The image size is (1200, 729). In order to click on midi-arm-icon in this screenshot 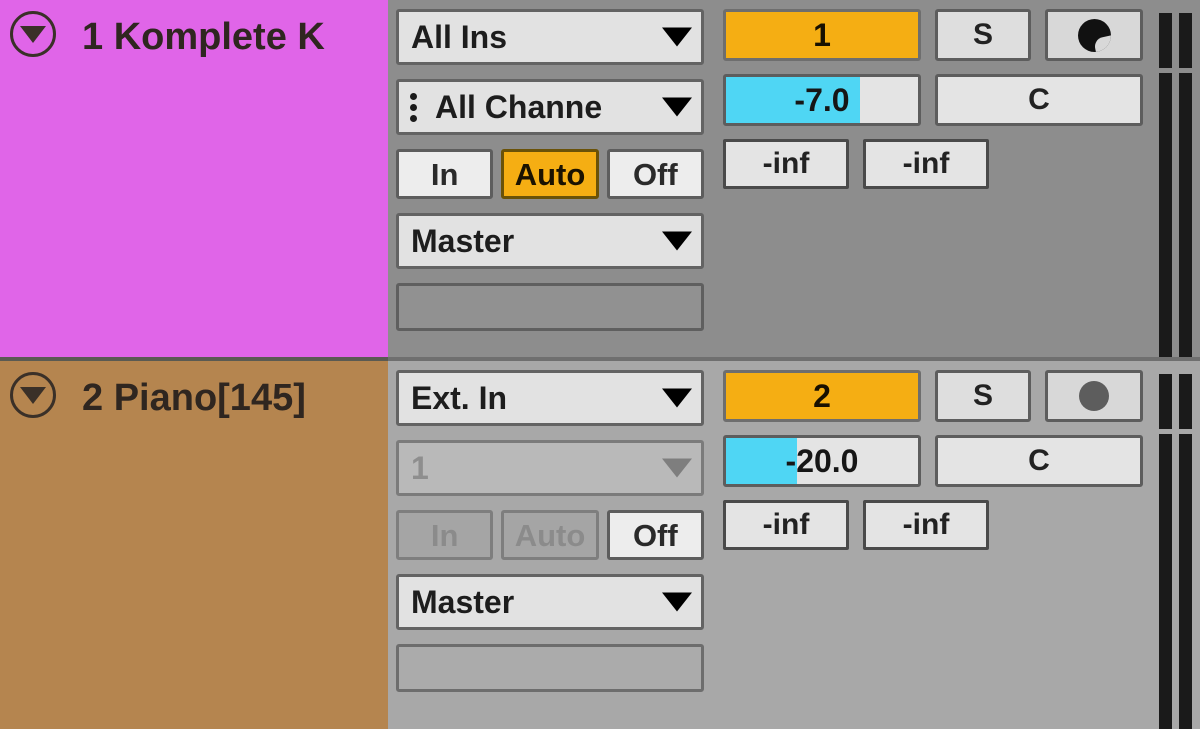, I will do `click(1094, 35)`.